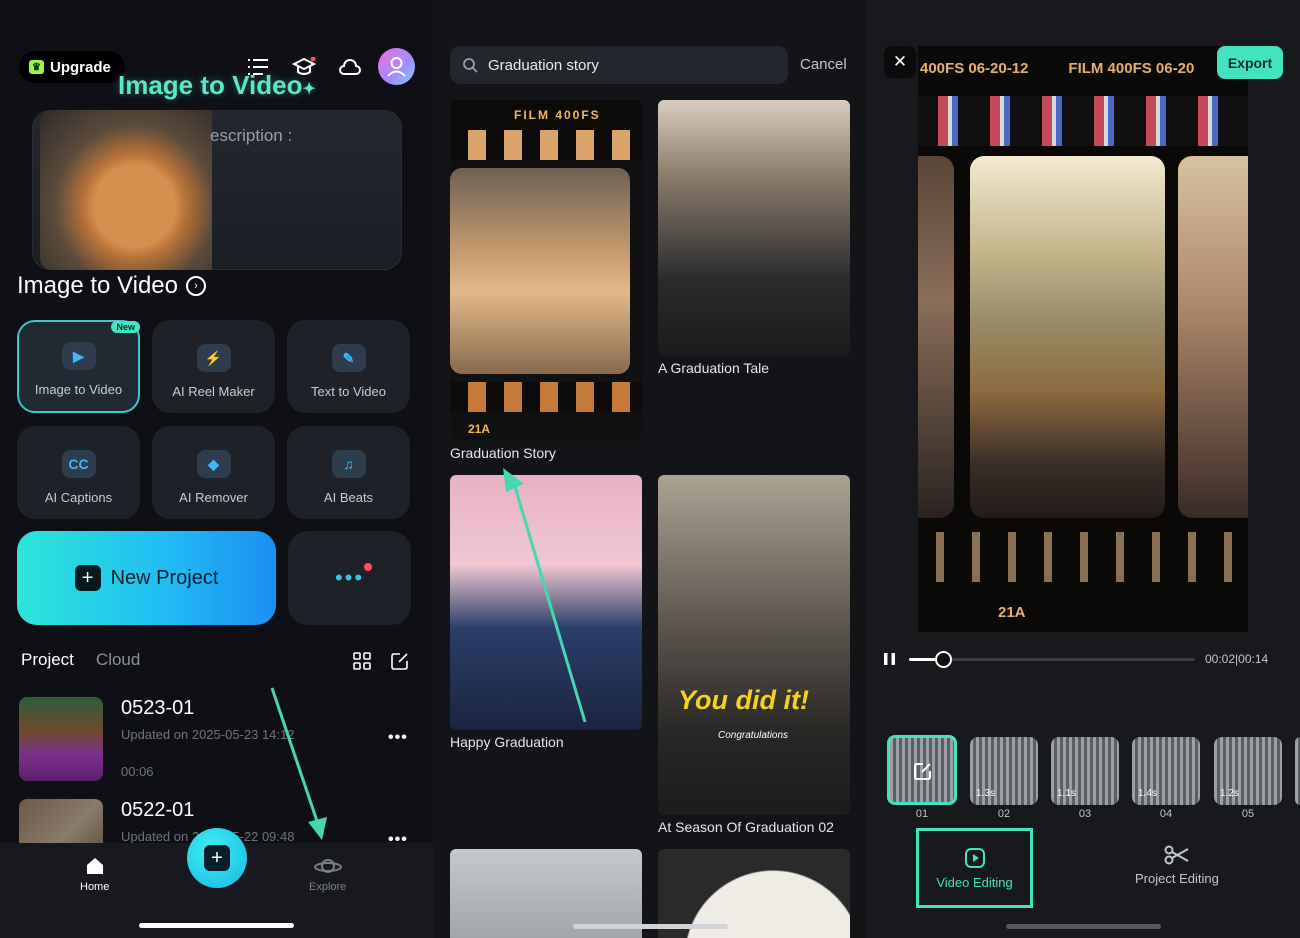 The width and height of the screenshot is (1300, 938). Describe the element at coordinates (196, 286) in the screenshot. I see `chevron-right-icon: ›` at that location.